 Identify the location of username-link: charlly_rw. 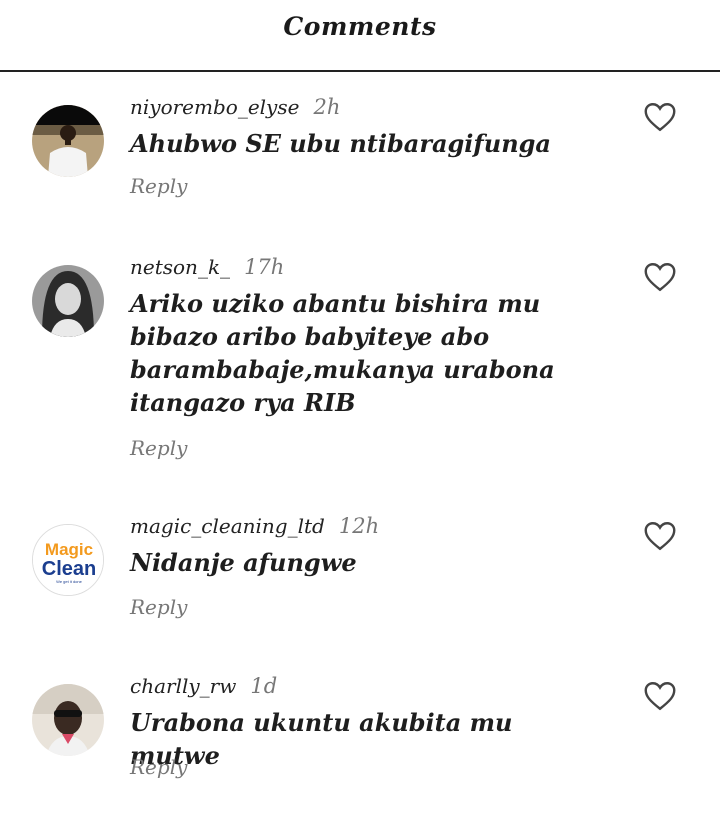
(183, 686).